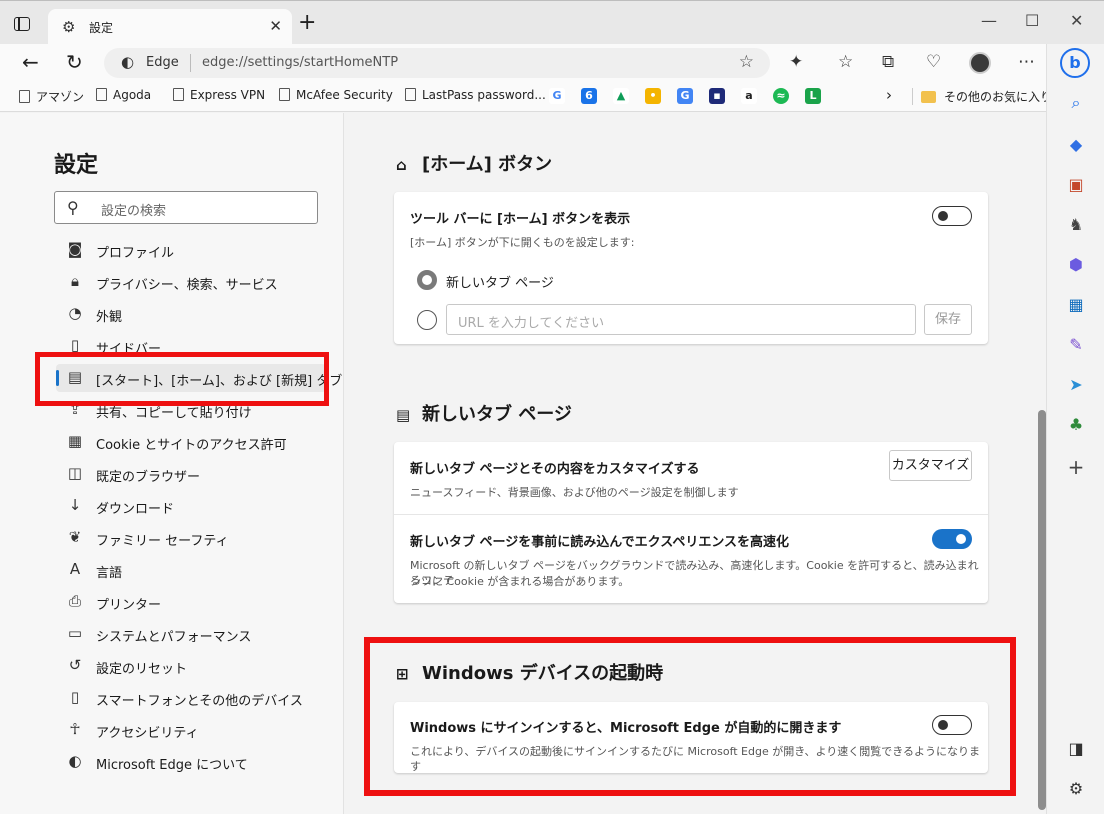  I want to click on nav-item-cookies: ▦ Cookie とサイトのアクセス許可, so click(191, 442).